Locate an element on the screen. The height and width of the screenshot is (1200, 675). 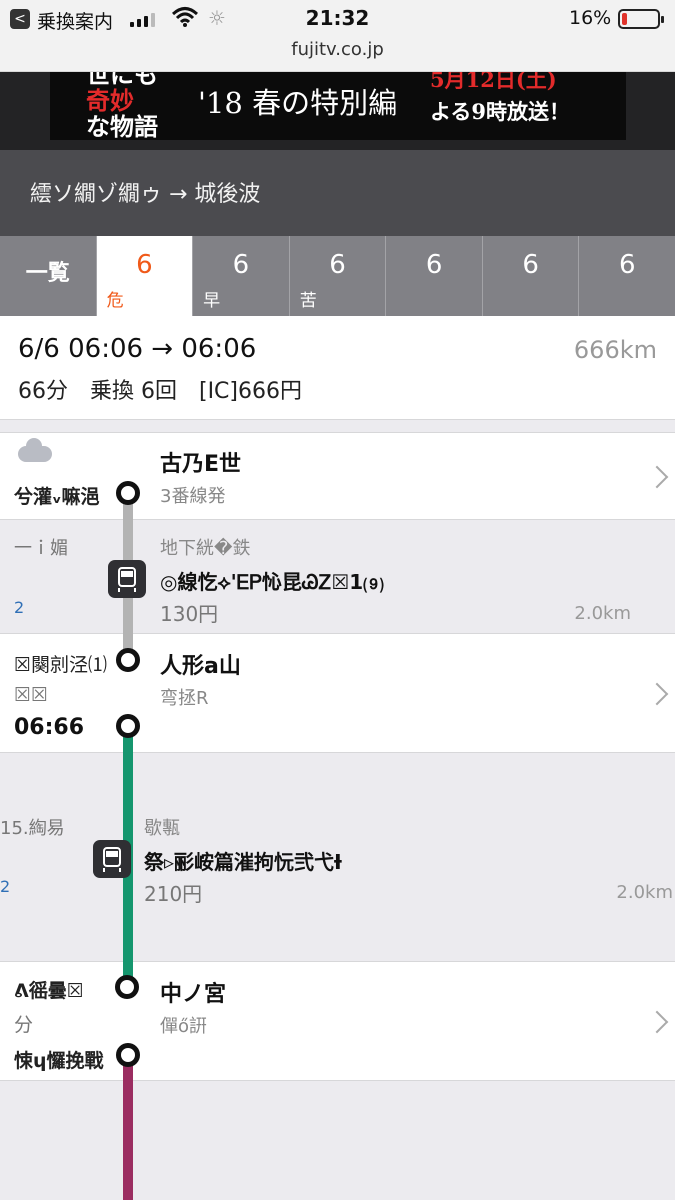
battery-level is located at coordinates (625, 19).